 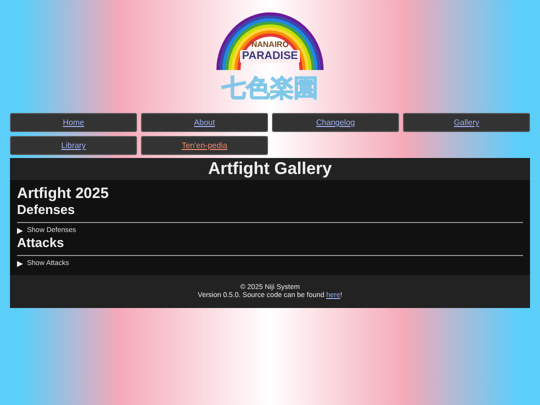 I want to click on gallery-heading: Artfight 2025, so click(x=63, y=194).